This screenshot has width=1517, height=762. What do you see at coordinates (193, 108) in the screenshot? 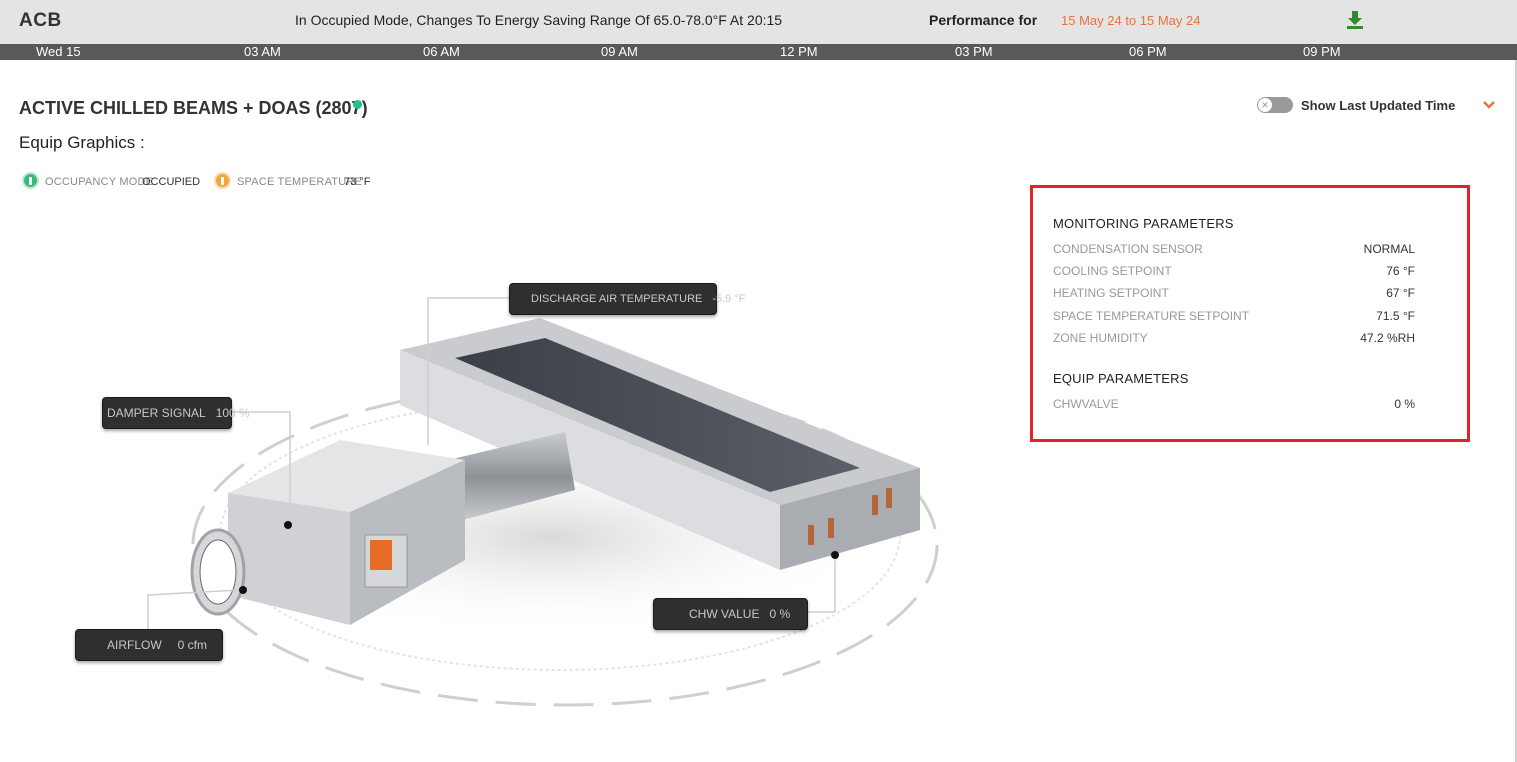
I see `equip-title: ACTIVE CHILLED BEAMS + DOAS (2807)` at bounding box center [193, 108].